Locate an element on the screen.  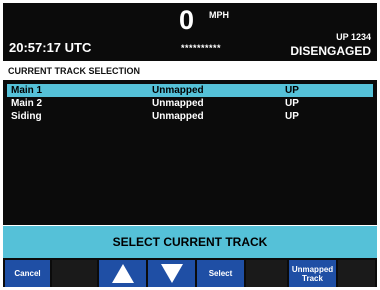
softkey-bar: Cancel Select Unmapped Track is located at coordinates (190, 272).